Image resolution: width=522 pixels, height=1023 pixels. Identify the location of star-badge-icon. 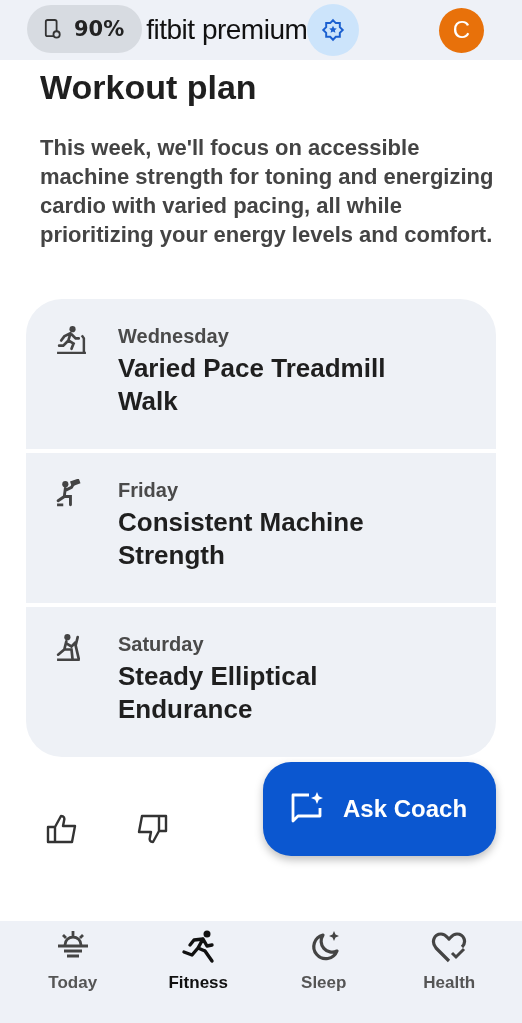
(333, 30).